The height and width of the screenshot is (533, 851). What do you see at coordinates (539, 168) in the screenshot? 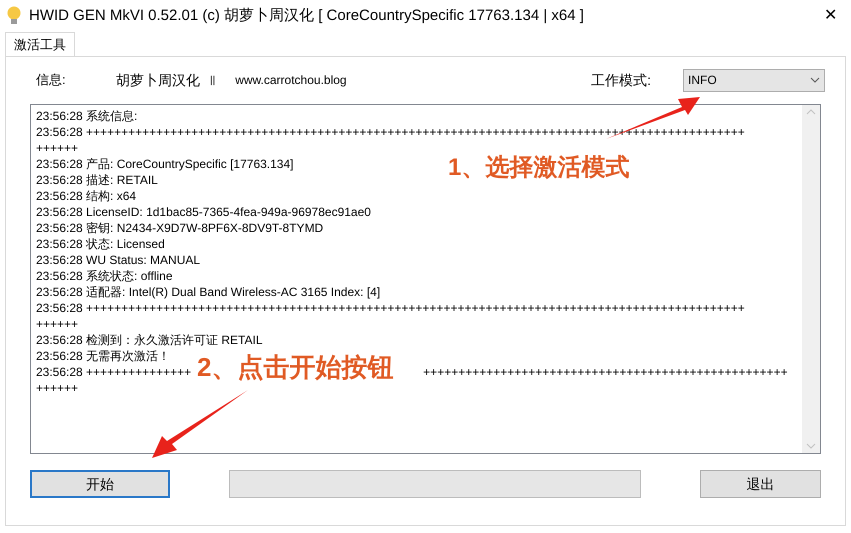
I see `annotation-text: 1、选择激活模式` at bounding box center [539, 168].